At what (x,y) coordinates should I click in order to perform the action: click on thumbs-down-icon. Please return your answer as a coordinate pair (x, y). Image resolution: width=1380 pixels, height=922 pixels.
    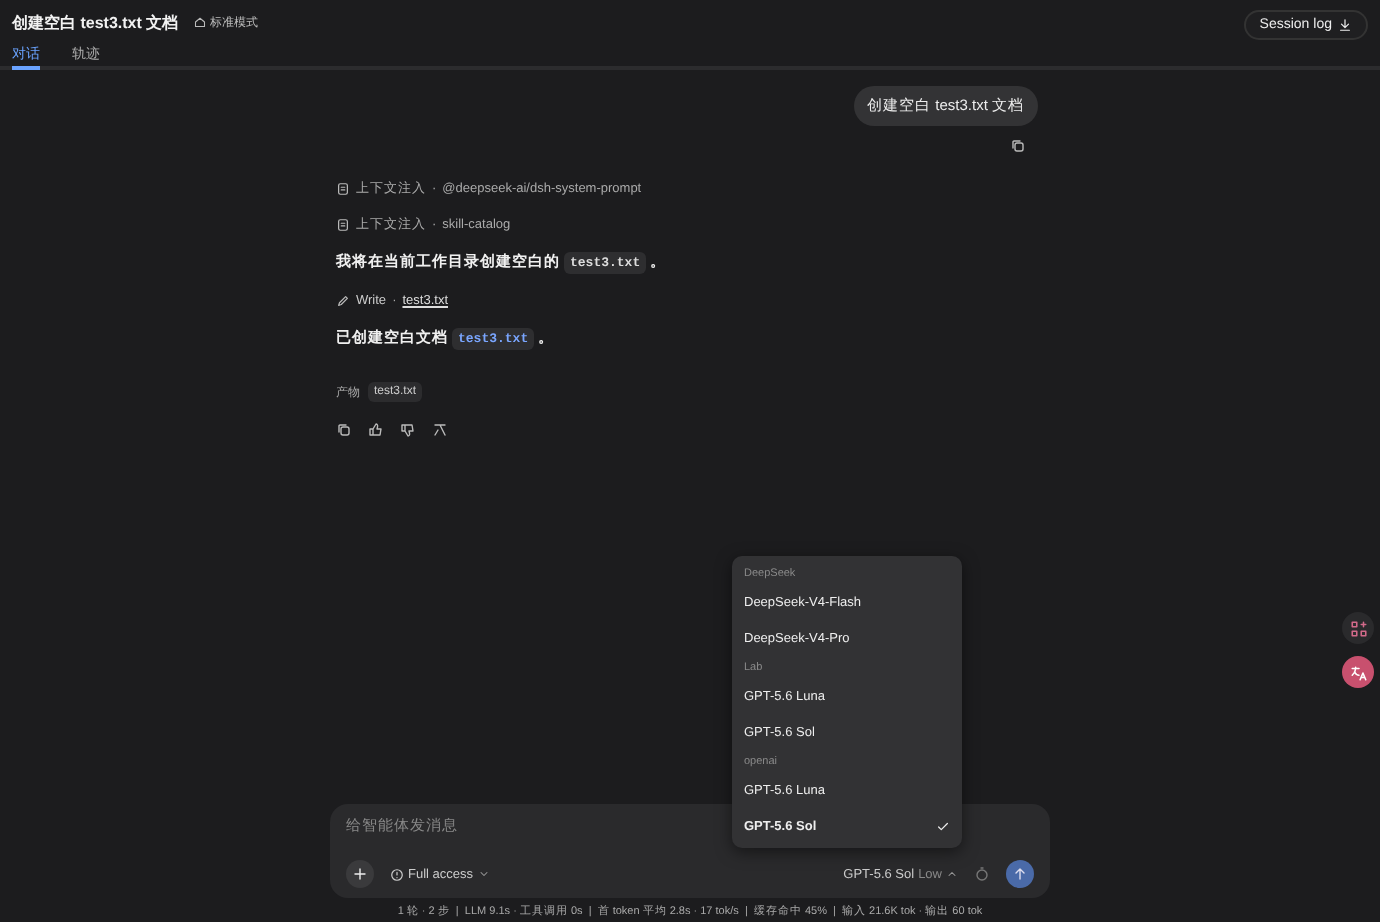
    Looking at the image, I should click on (408, 430).